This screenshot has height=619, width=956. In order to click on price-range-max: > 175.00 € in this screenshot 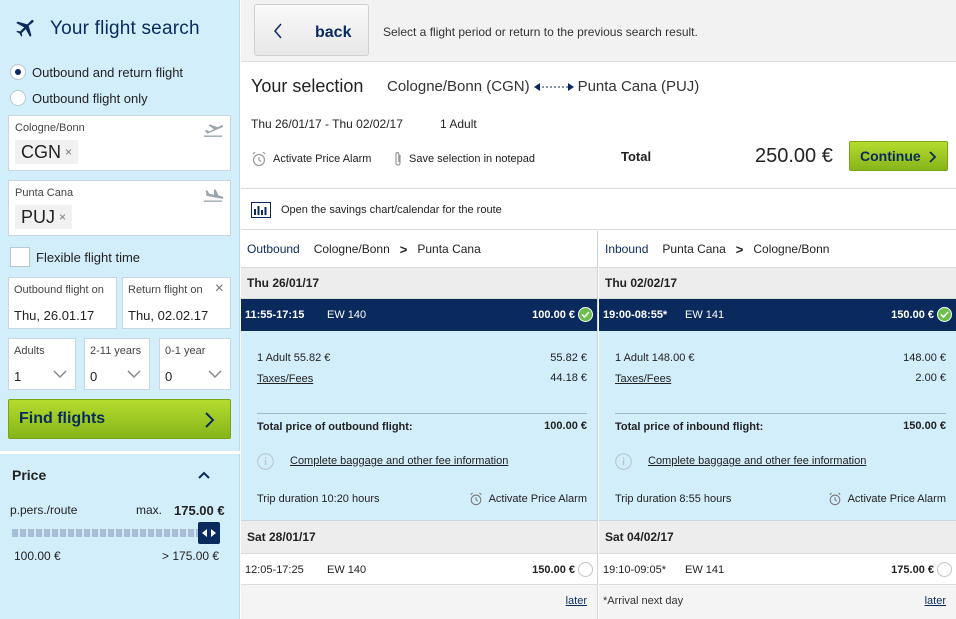, I will do `click(191, 556)`.